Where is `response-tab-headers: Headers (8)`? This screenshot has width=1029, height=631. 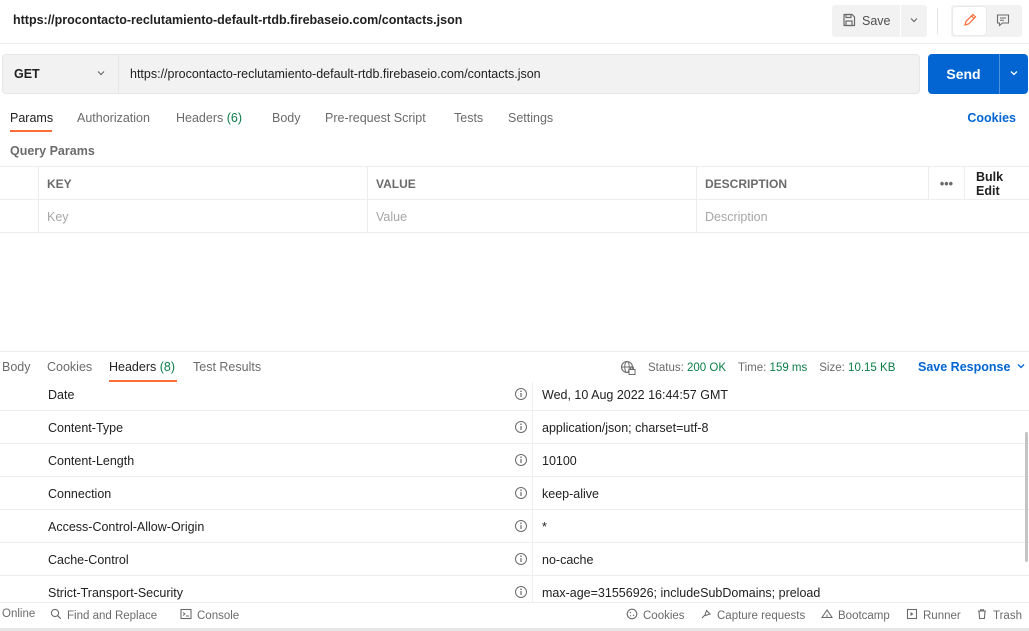 response-tab-headers: Headers (8) is located at coordinates (142, 367).